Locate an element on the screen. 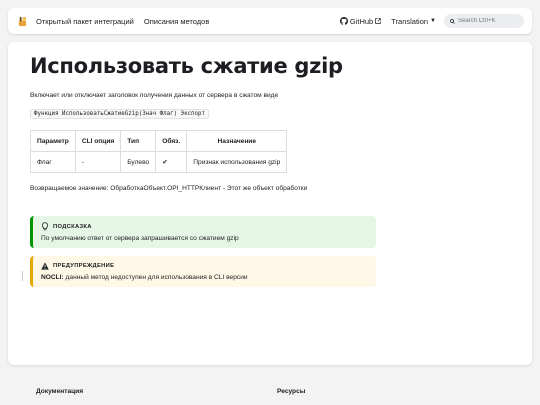 Image resolution: width=540 pixels, height=405 pixels. translation-dropdown: Translation ▼ is located at coordinates (413, 21).